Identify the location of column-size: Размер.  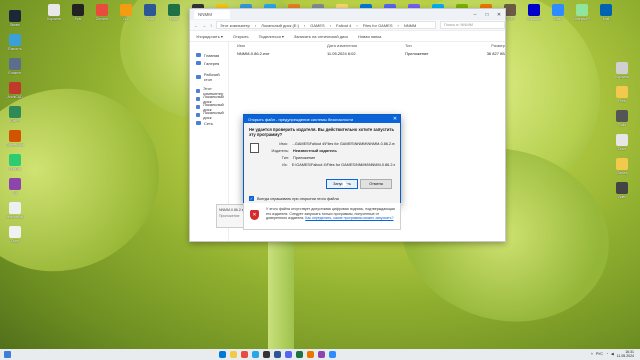
(490, 45).